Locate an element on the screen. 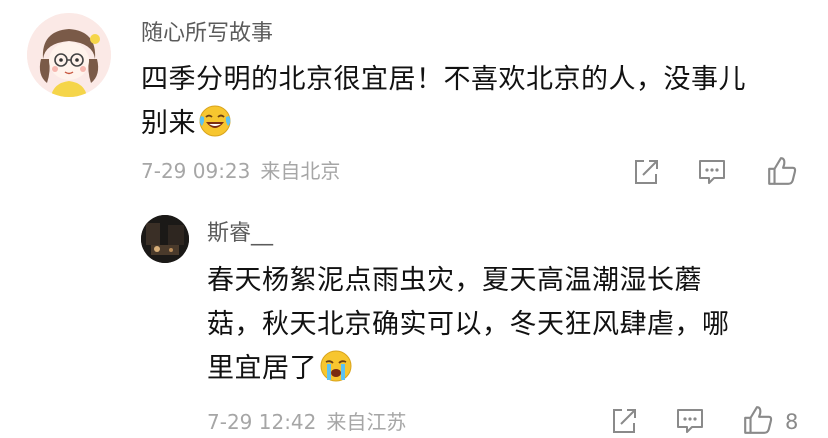 The width and height of the screenshot is (828, 438). comment-text: 四季分明的北京很宜居！不喜欢北京的人，没事儿 别来 is located at coordinates (443, 102).